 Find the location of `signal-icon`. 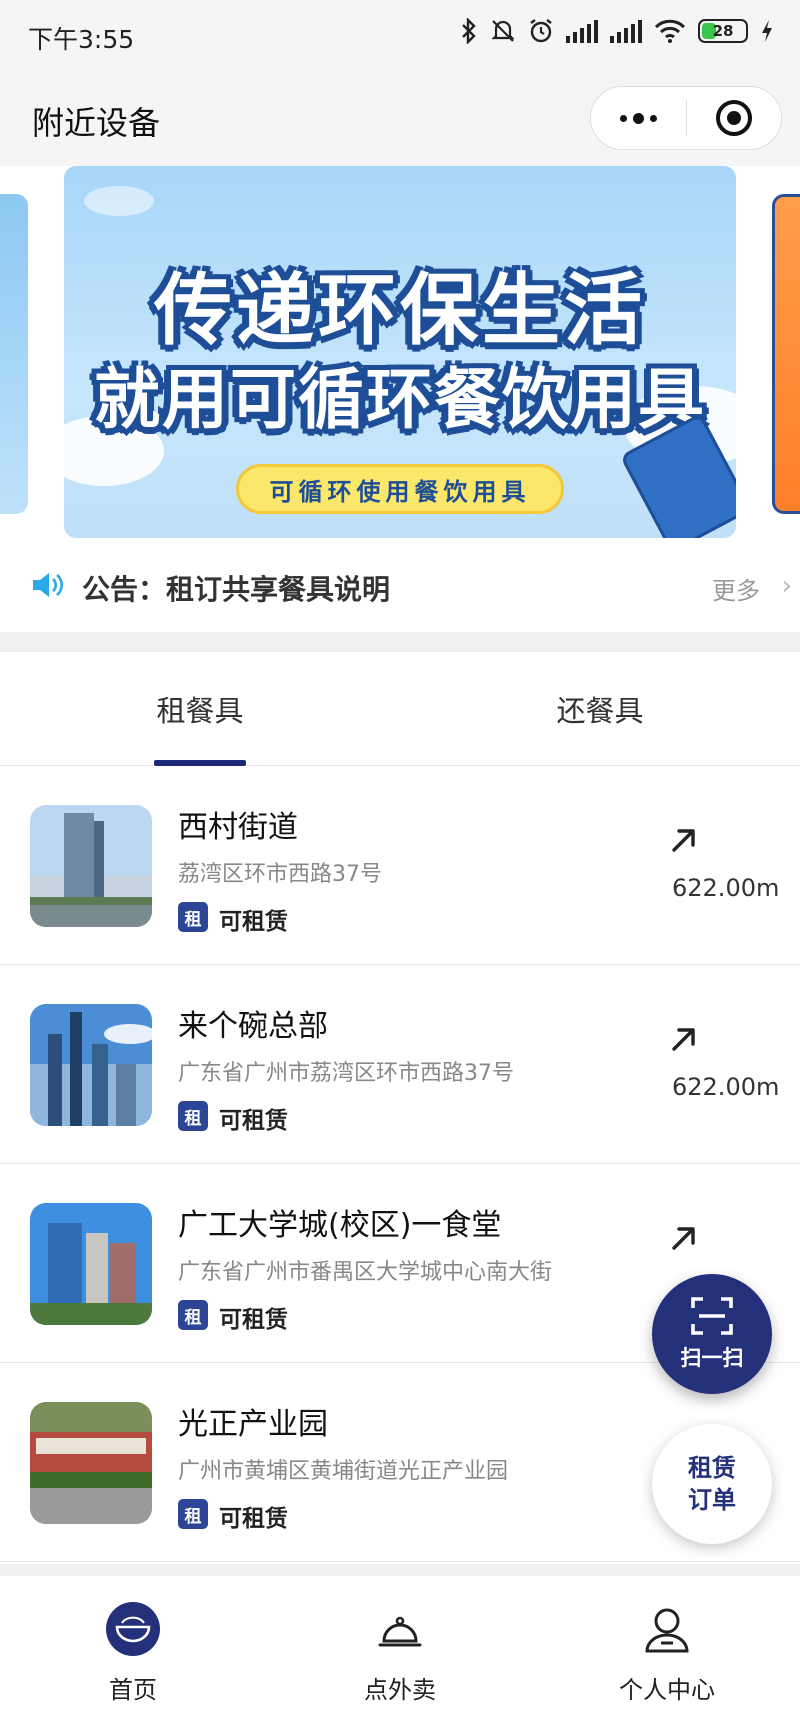

signal-icon is located at coordinates (582, 31).